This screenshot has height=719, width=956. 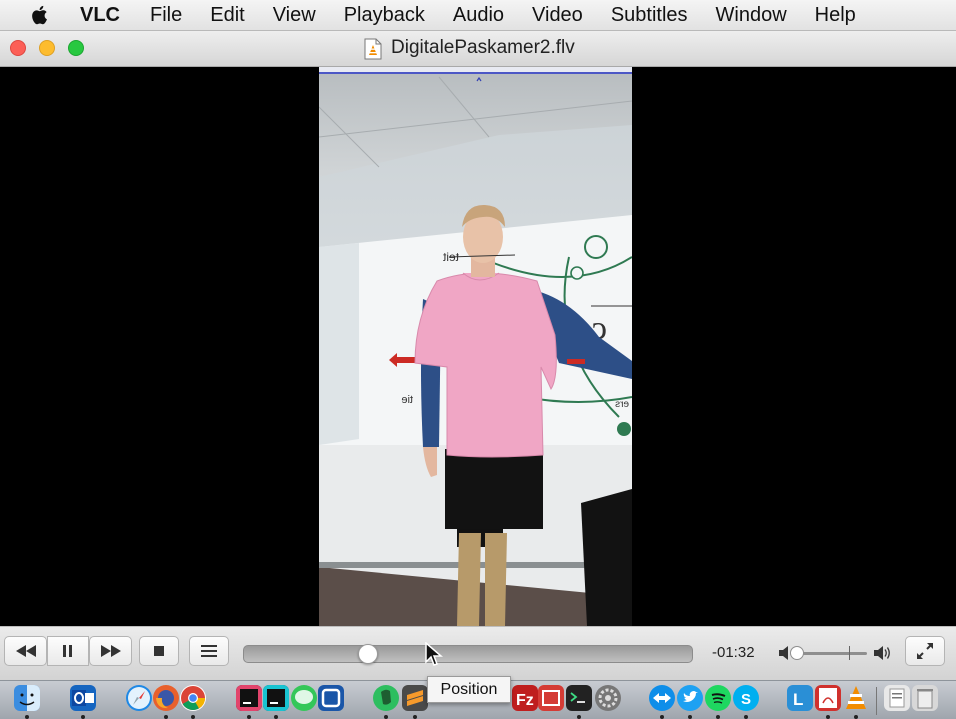 I want to click on menu-app-name: VLC, so click(x=100, y=15).